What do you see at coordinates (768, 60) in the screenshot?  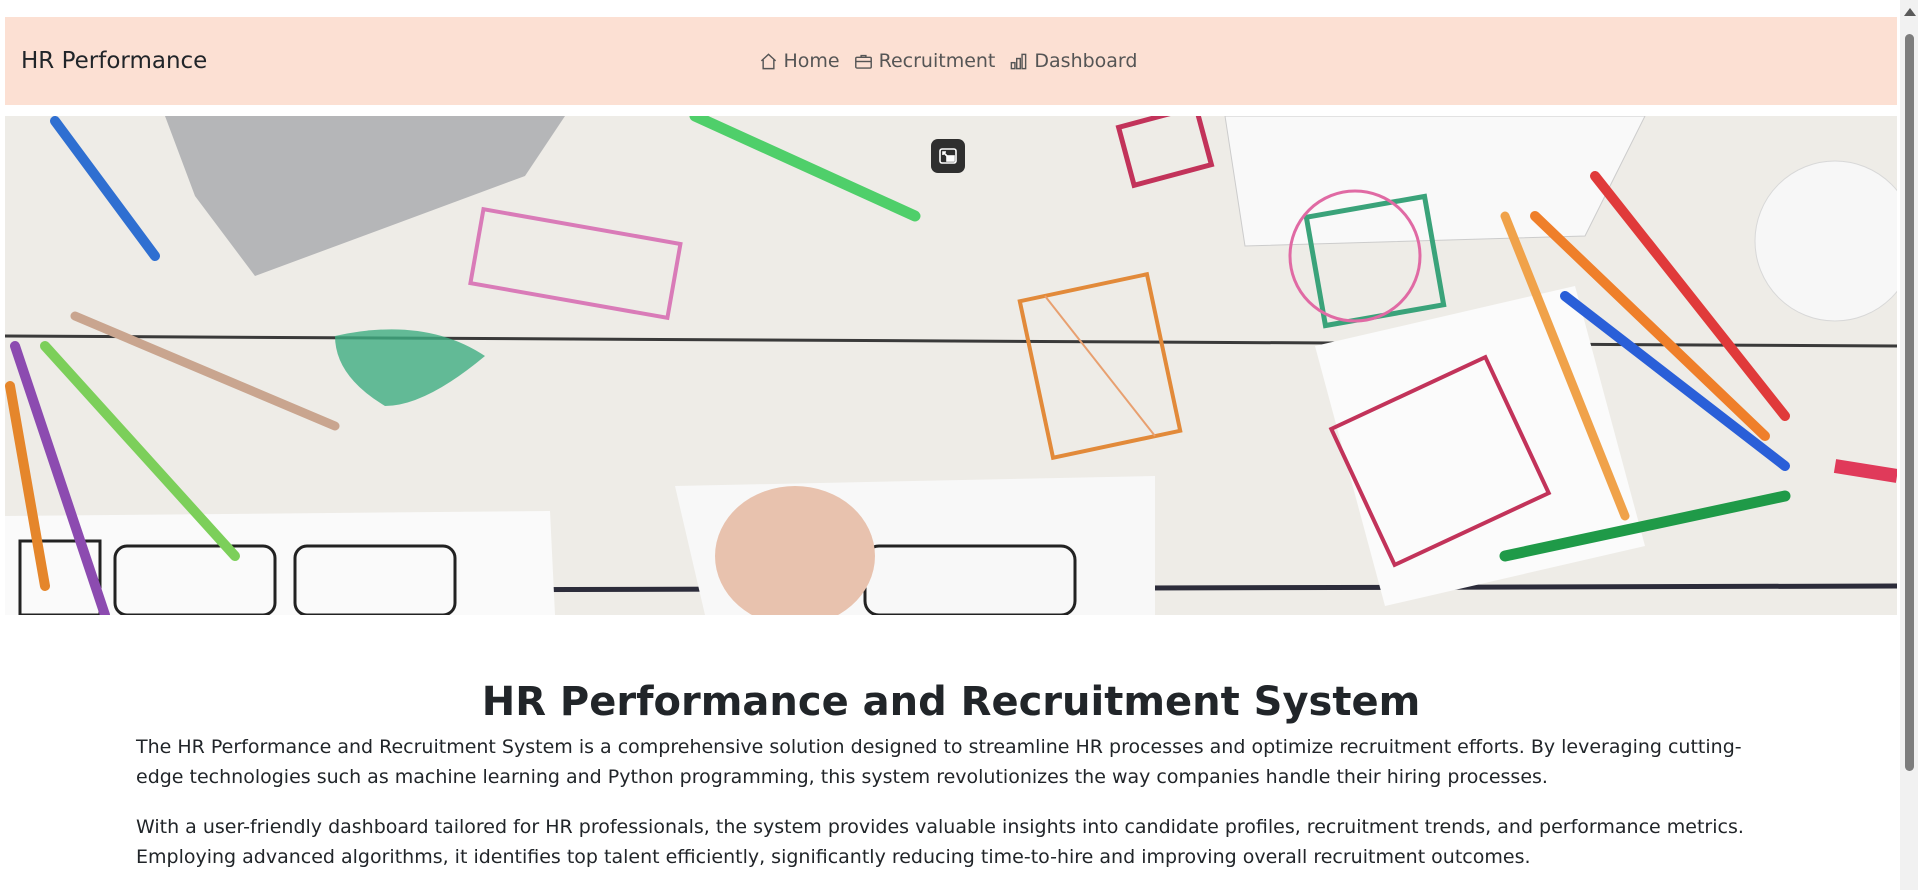 I see `house-icon` at bounding box center [768, 60].